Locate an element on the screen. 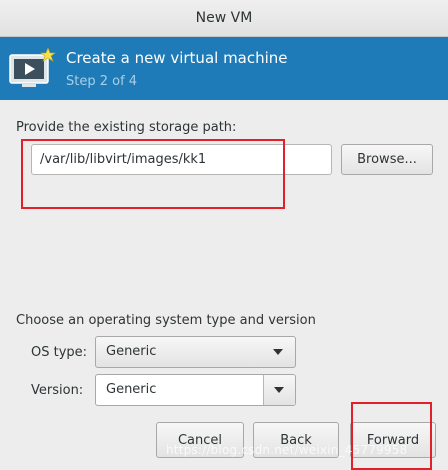  version-value: Generic is located at coordinates (131, 390).